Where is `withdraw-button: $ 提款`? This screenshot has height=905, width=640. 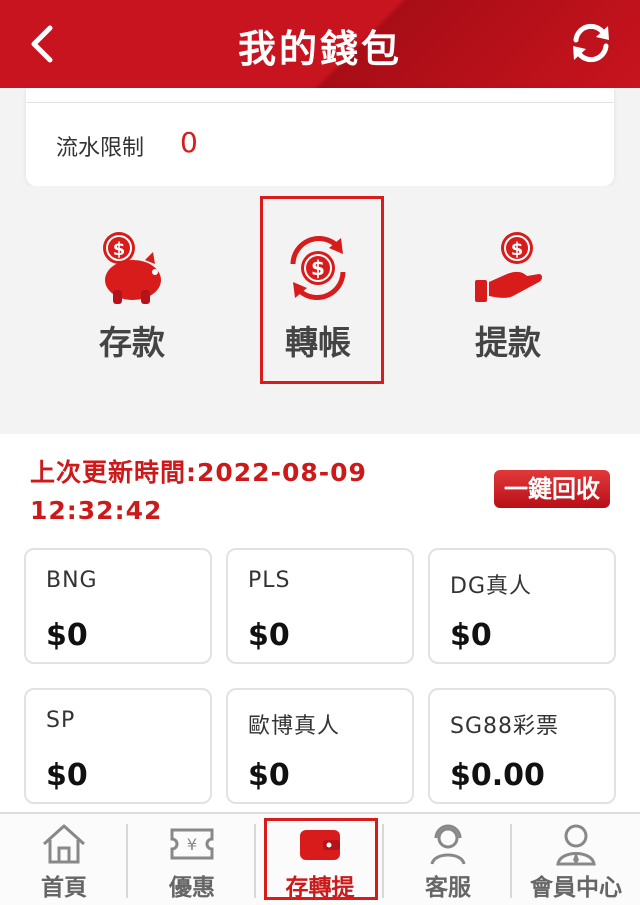
withdraw-button: $ 提款 is located at coordinates (508, 286).